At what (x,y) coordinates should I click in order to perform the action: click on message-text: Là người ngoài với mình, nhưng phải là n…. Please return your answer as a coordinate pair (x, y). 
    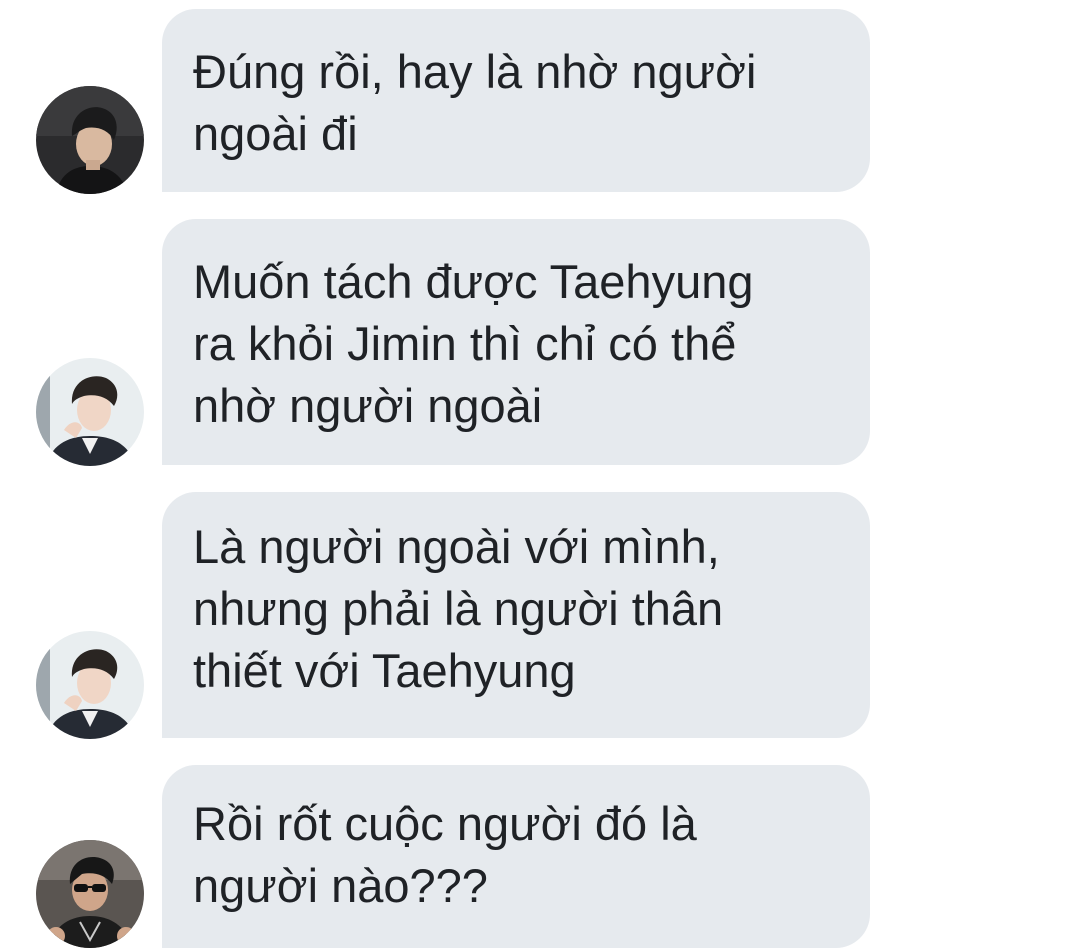
    Looking at the image, I should click on (458, 608).